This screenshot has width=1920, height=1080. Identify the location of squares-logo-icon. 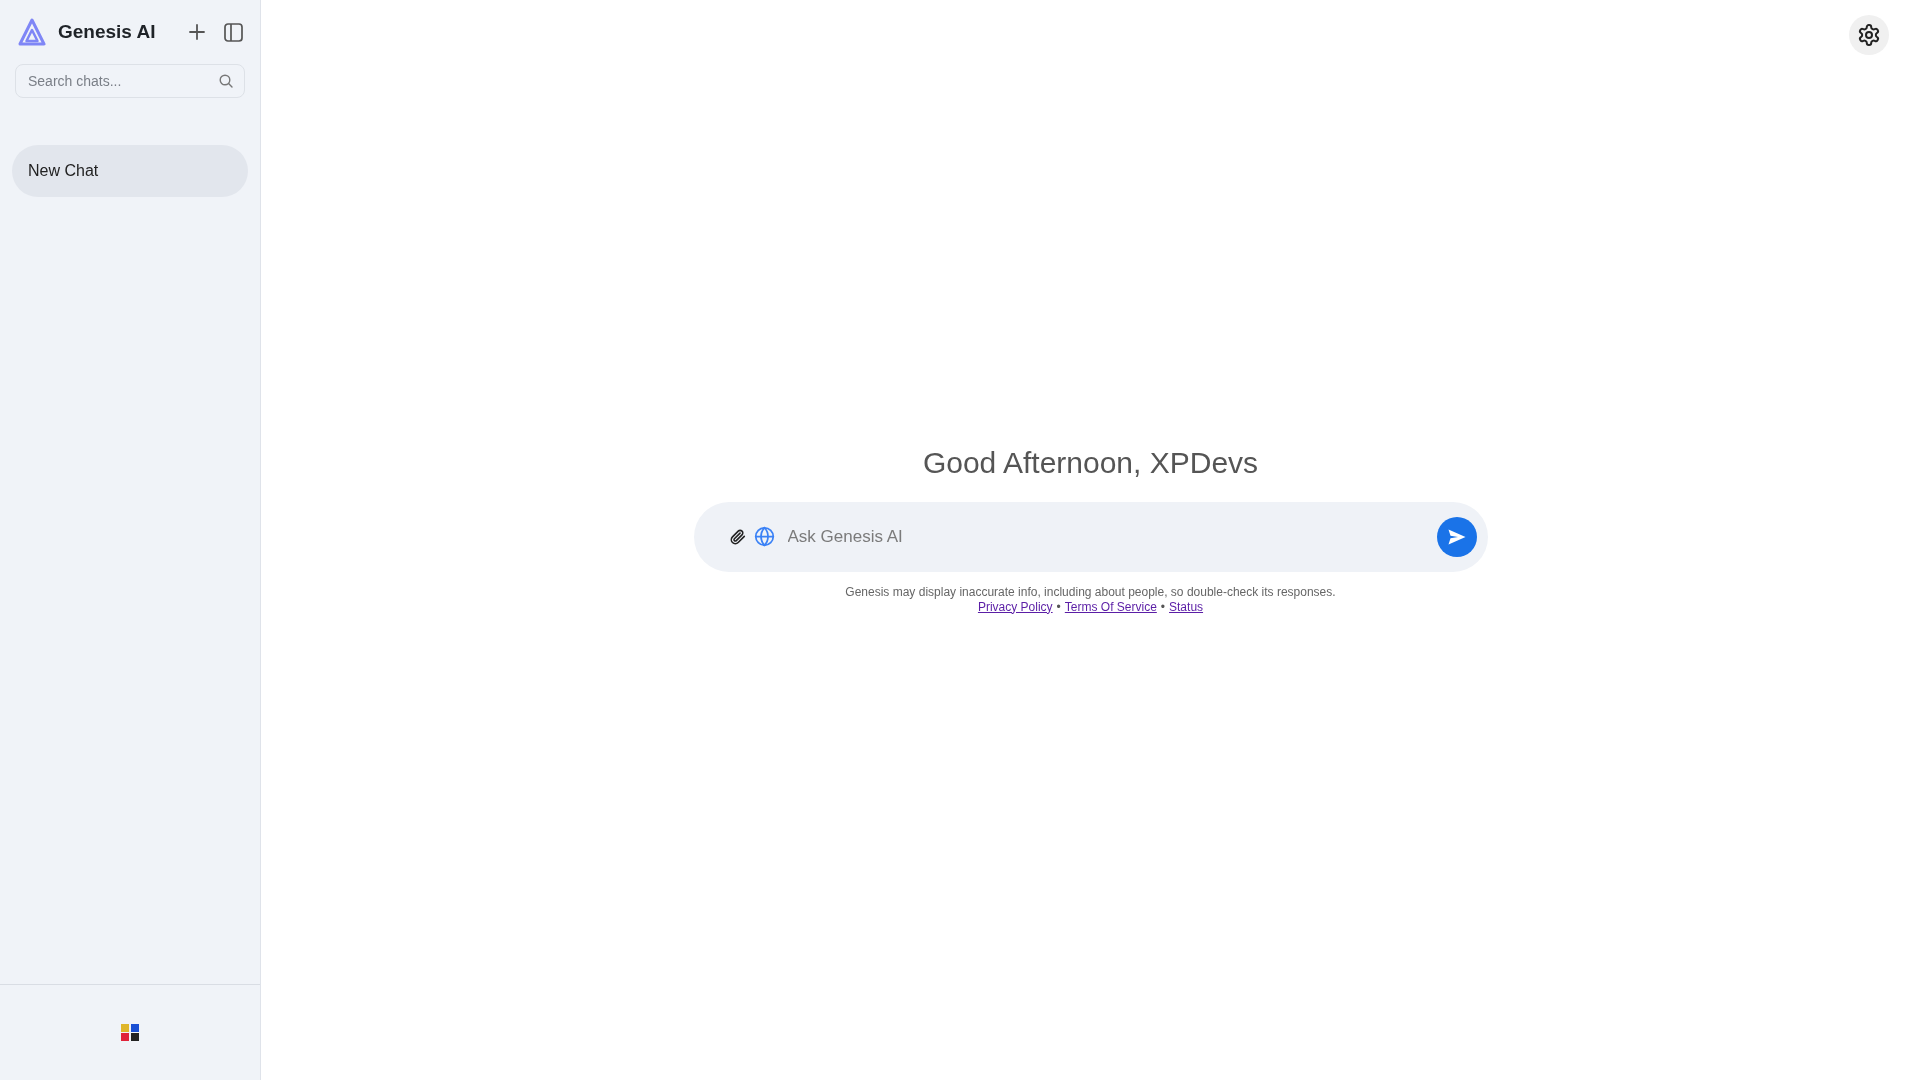
(130, 1032).